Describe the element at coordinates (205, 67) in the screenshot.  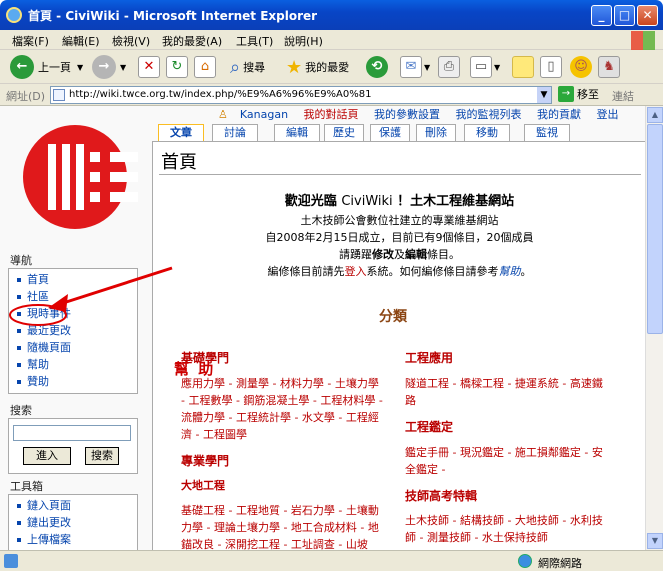
I see `home-icon: ⌂` at that location.